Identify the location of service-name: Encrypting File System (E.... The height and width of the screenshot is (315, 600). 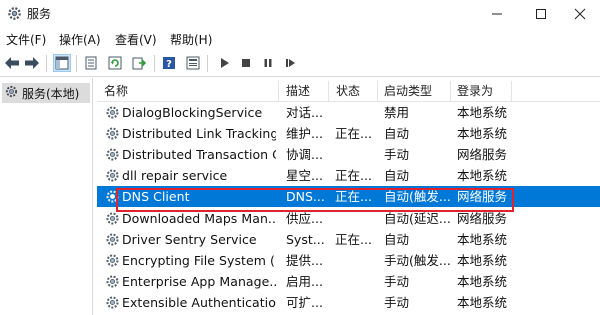
(199, 260).